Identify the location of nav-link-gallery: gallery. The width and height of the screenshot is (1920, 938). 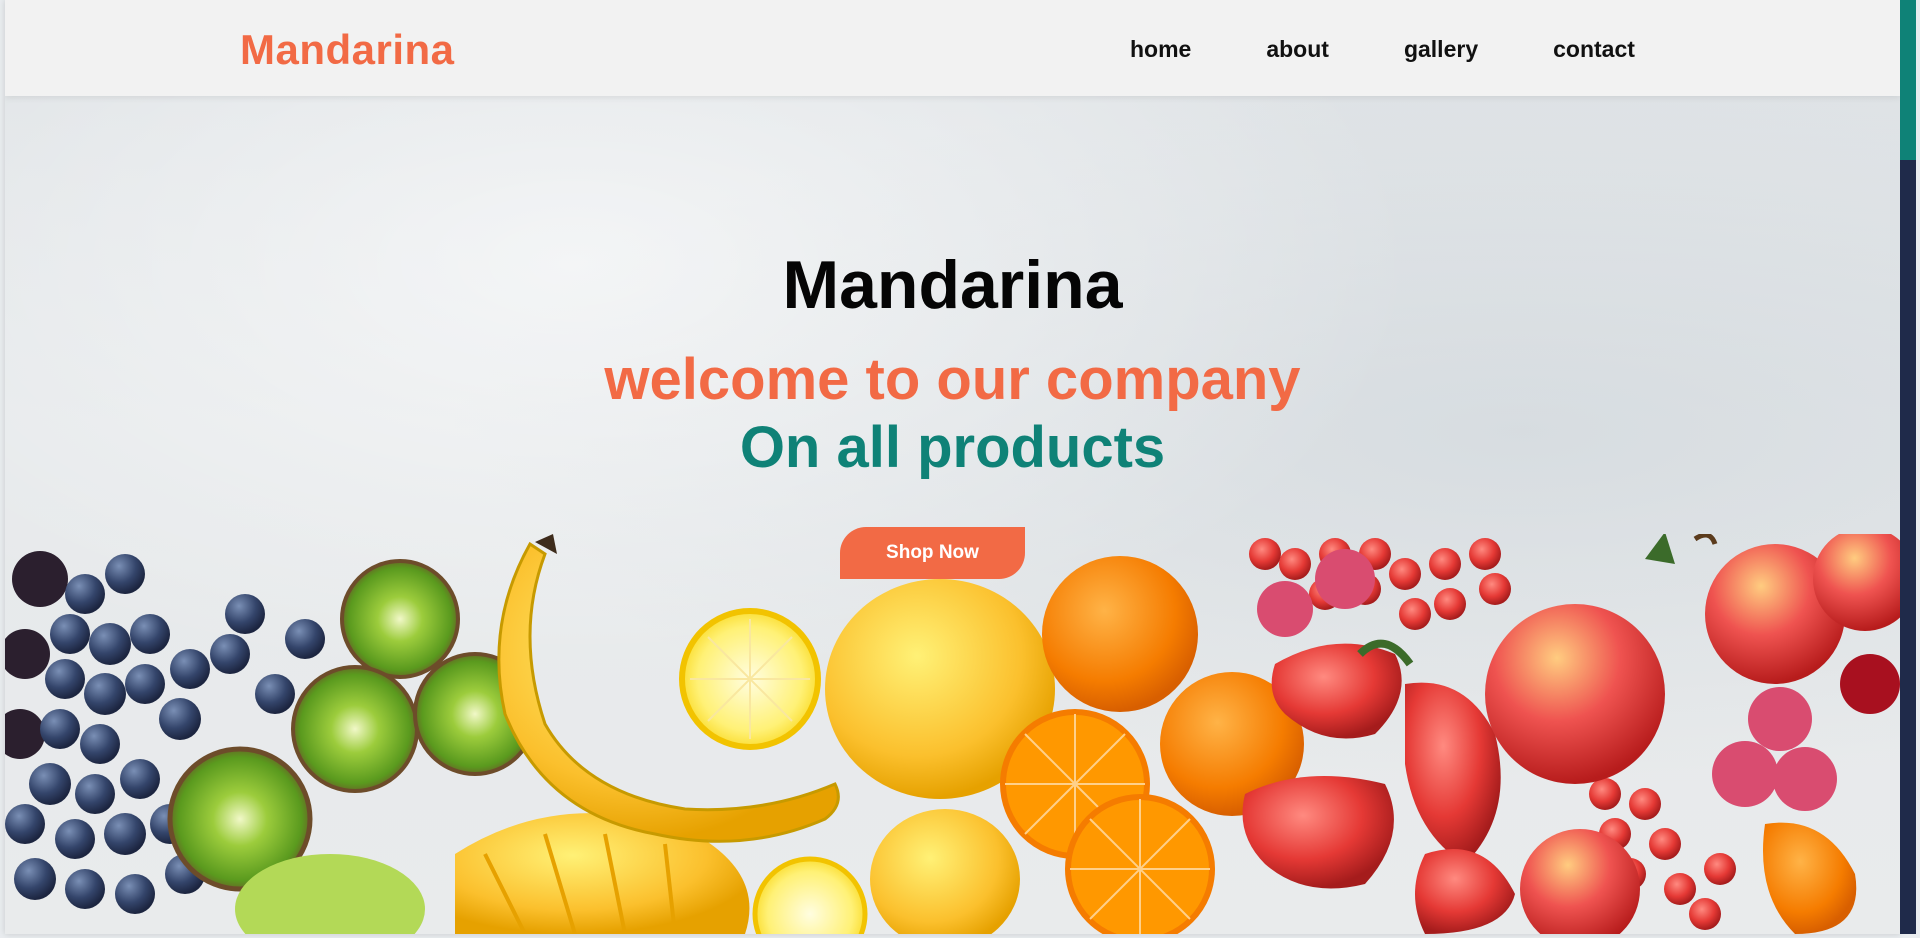
(1441, 49).